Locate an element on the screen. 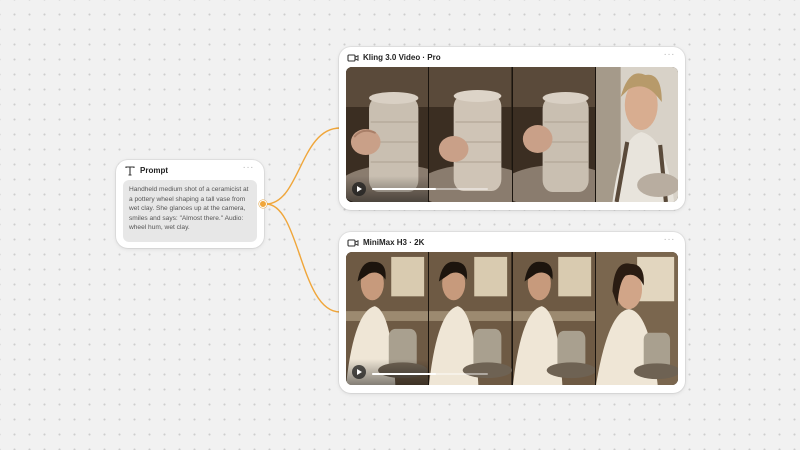  prompt-node-title: Prompt is located at coordinates (154, 170).